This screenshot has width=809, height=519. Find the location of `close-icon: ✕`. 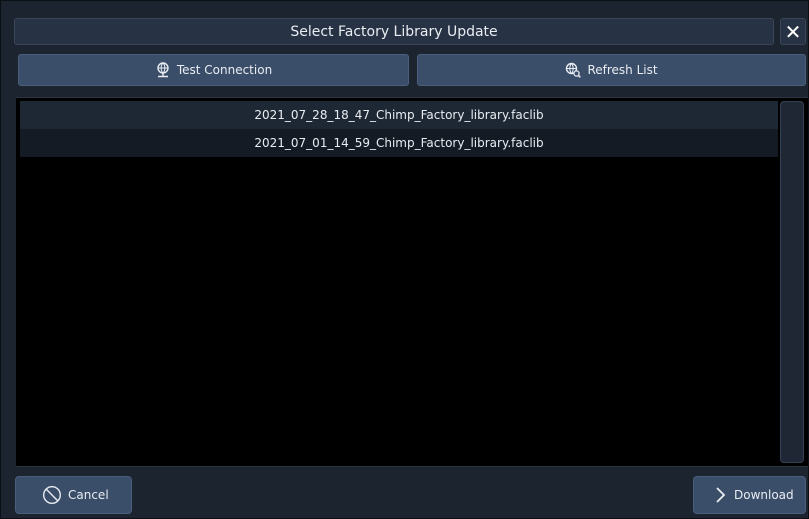

close-icon: ✕ is located at coordinates (793, 31).